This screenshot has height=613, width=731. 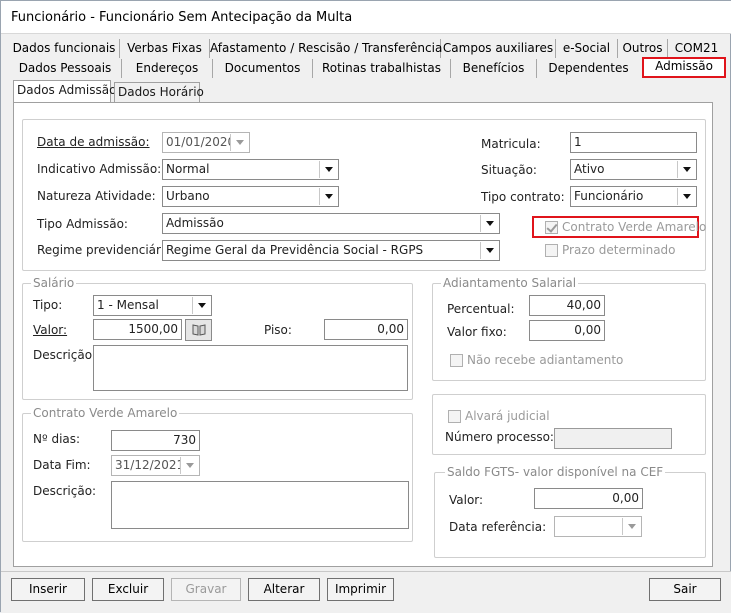 What do you see at coordinates (481, 309) in the screenshot?
I see `percentual-label: Percentual:` at bounding box center [481, 309].